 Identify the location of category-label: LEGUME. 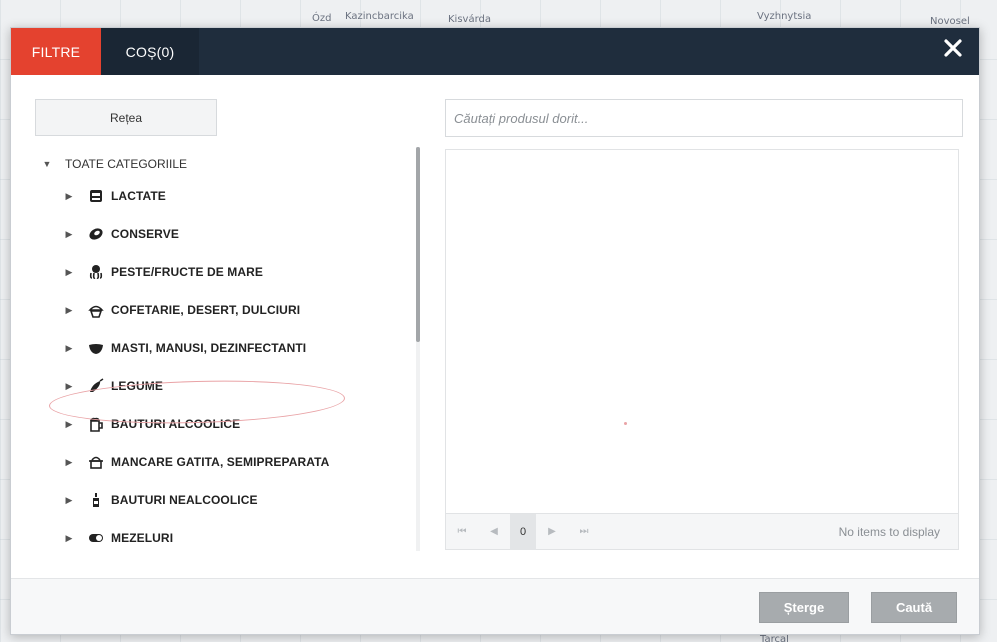
(137, 386).